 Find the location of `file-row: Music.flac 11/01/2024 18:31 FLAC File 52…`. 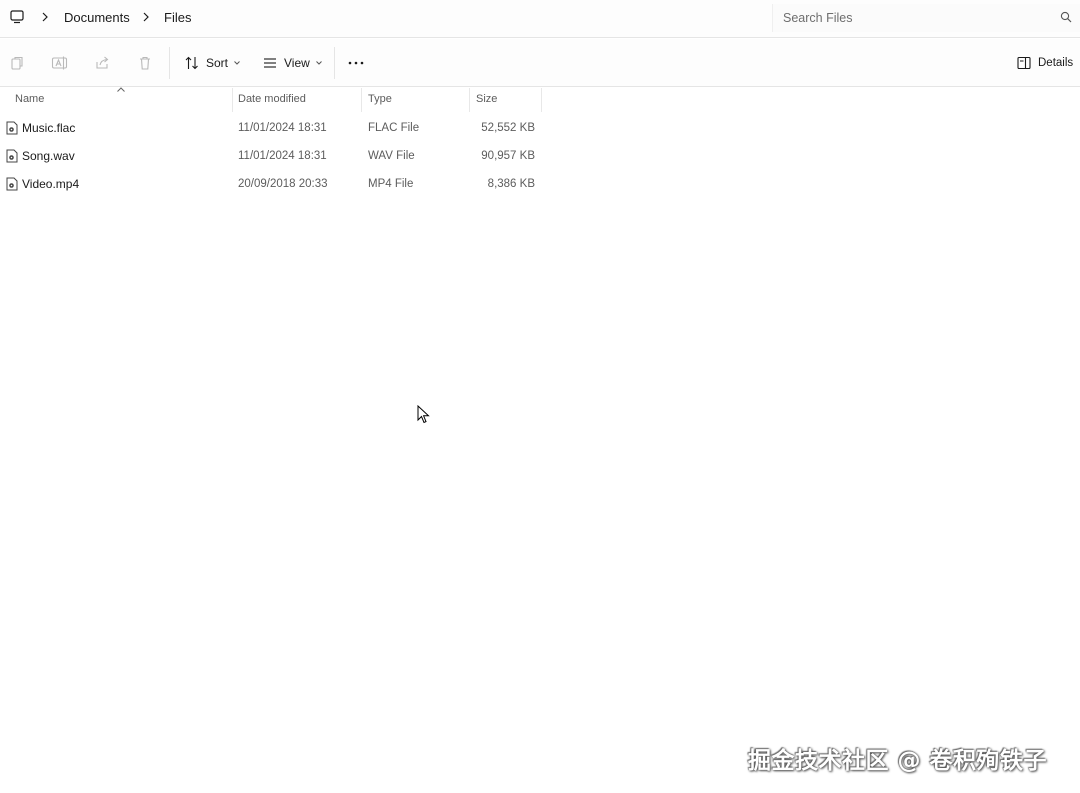

file-row: Music.flac 11/01/2024 18:31 FLAC File 52… is located at coordinates (272, 128).